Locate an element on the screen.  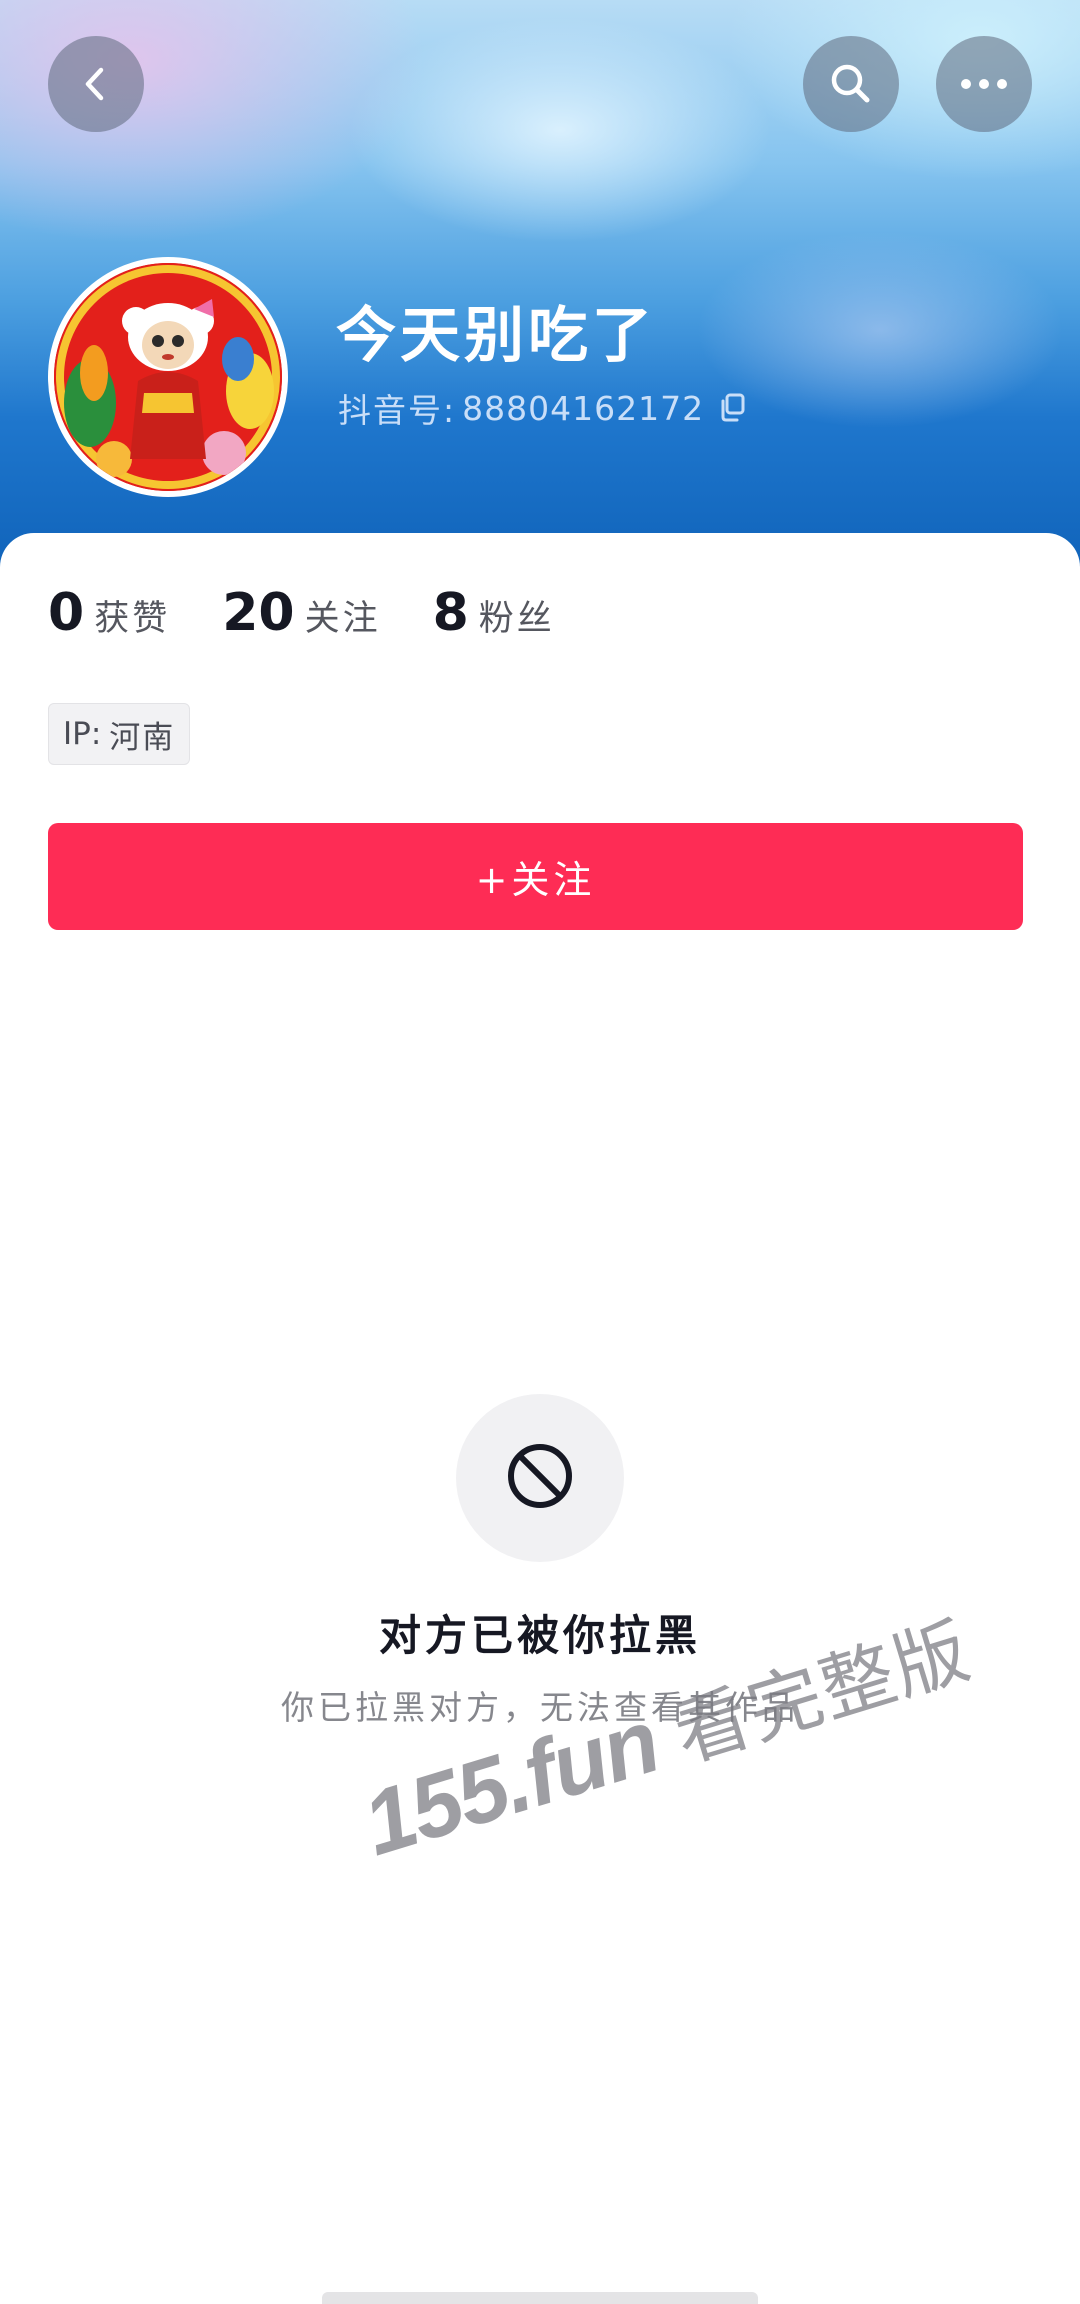
stat-likes-value: 0 is located at coordinates (66, 613).